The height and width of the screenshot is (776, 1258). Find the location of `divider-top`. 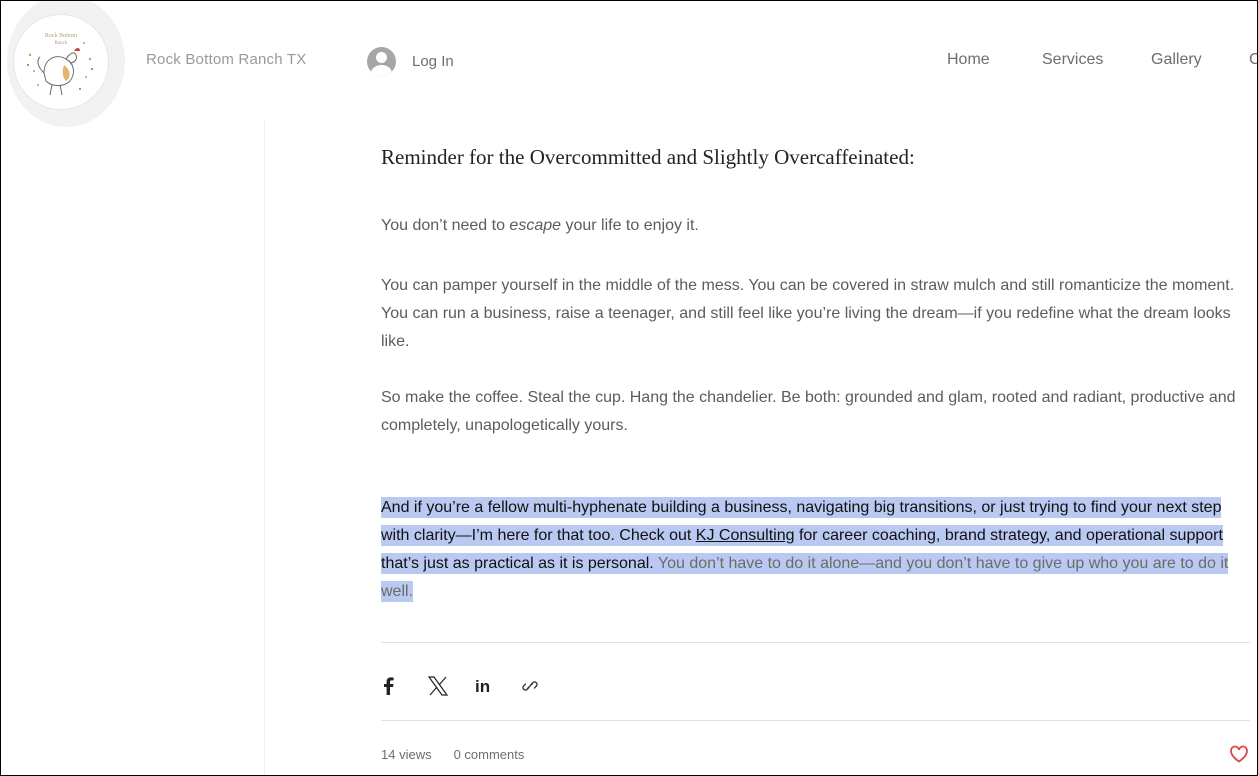

divider-top is located at coordinates (815, 642).